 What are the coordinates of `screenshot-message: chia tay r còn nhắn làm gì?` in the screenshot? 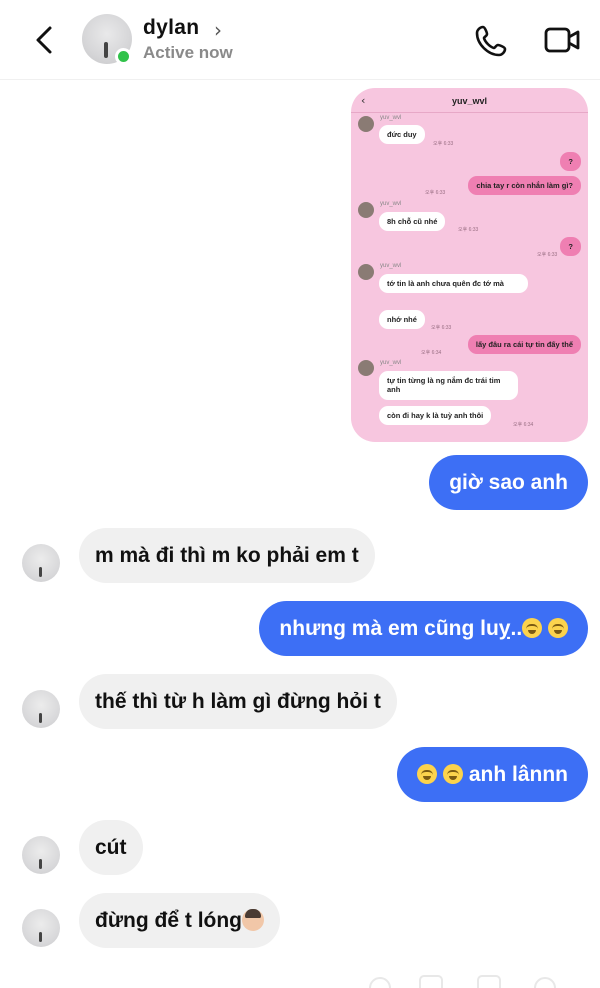 It's located at (524, 186).